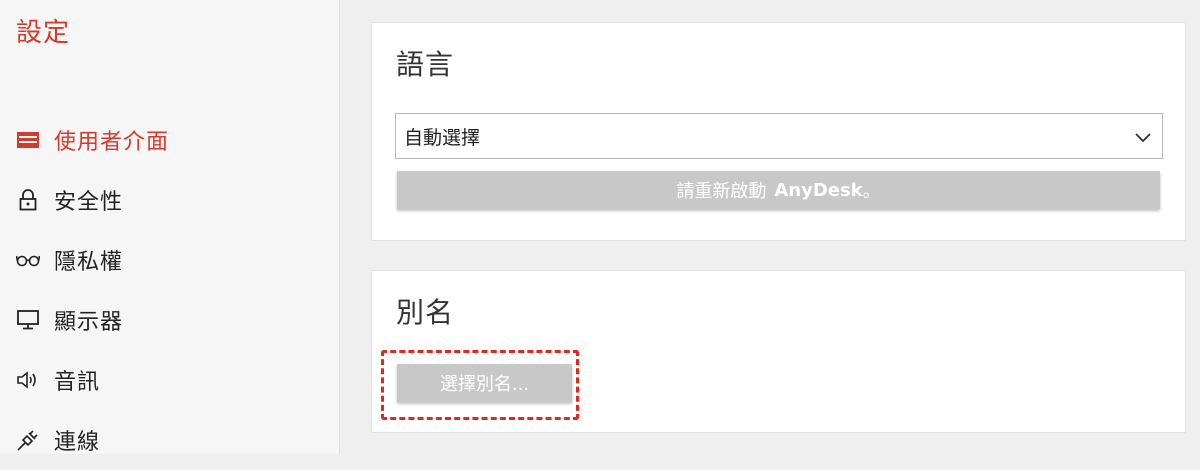 The image size is (1200, 470). I want to click on restart-suffix: 。, so click(871, 191).